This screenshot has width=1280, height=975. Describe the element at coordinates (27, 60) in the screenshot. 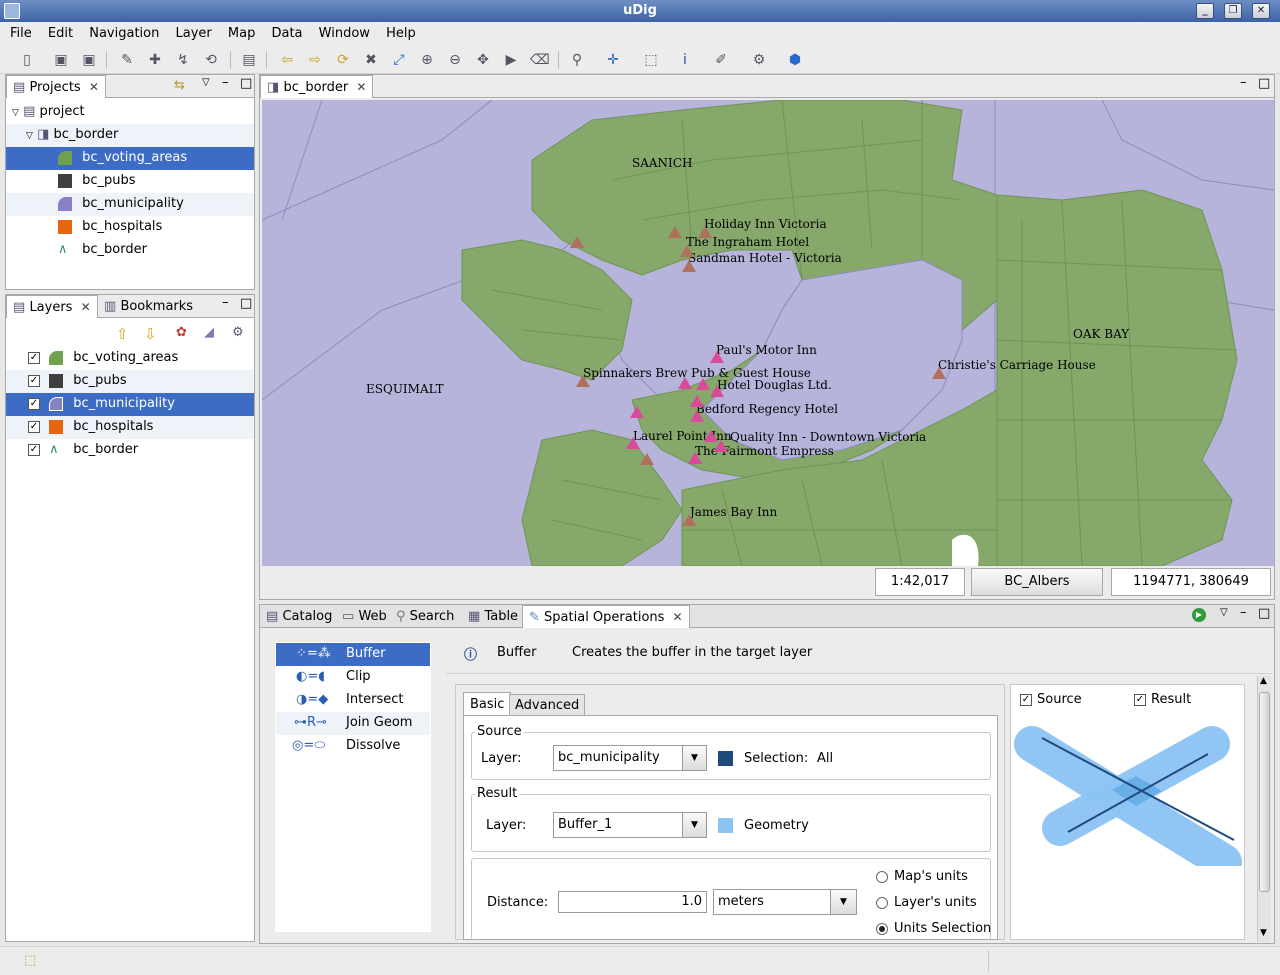

I see `new-icon: ▯` at that location.